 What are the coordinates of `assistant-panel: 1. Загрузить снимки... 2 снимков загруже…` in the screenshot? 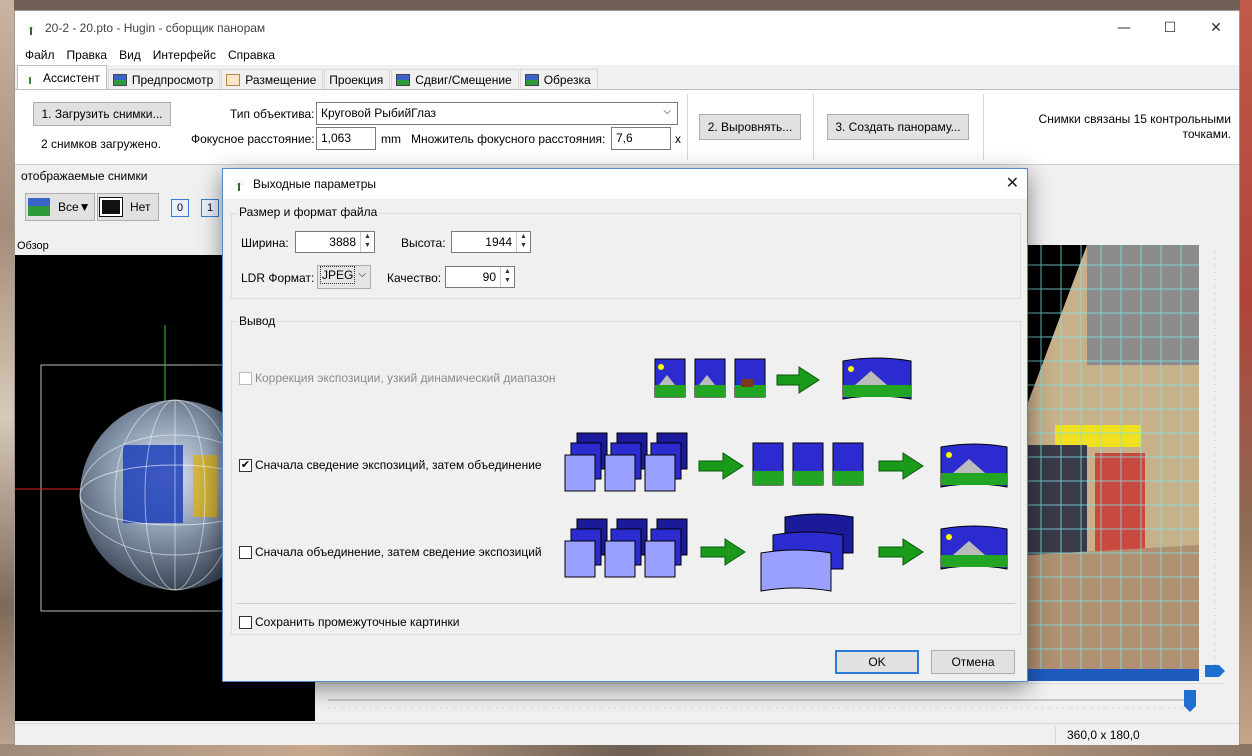 It's located at (627, 127).